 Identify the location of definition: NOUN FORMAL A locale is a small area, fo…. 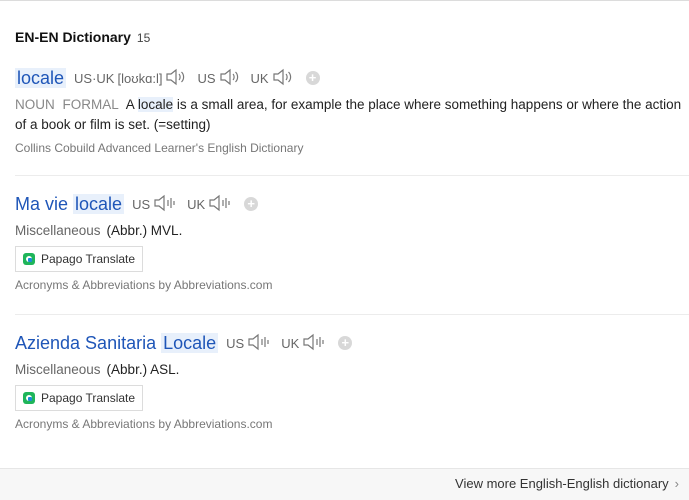
(352, 115).